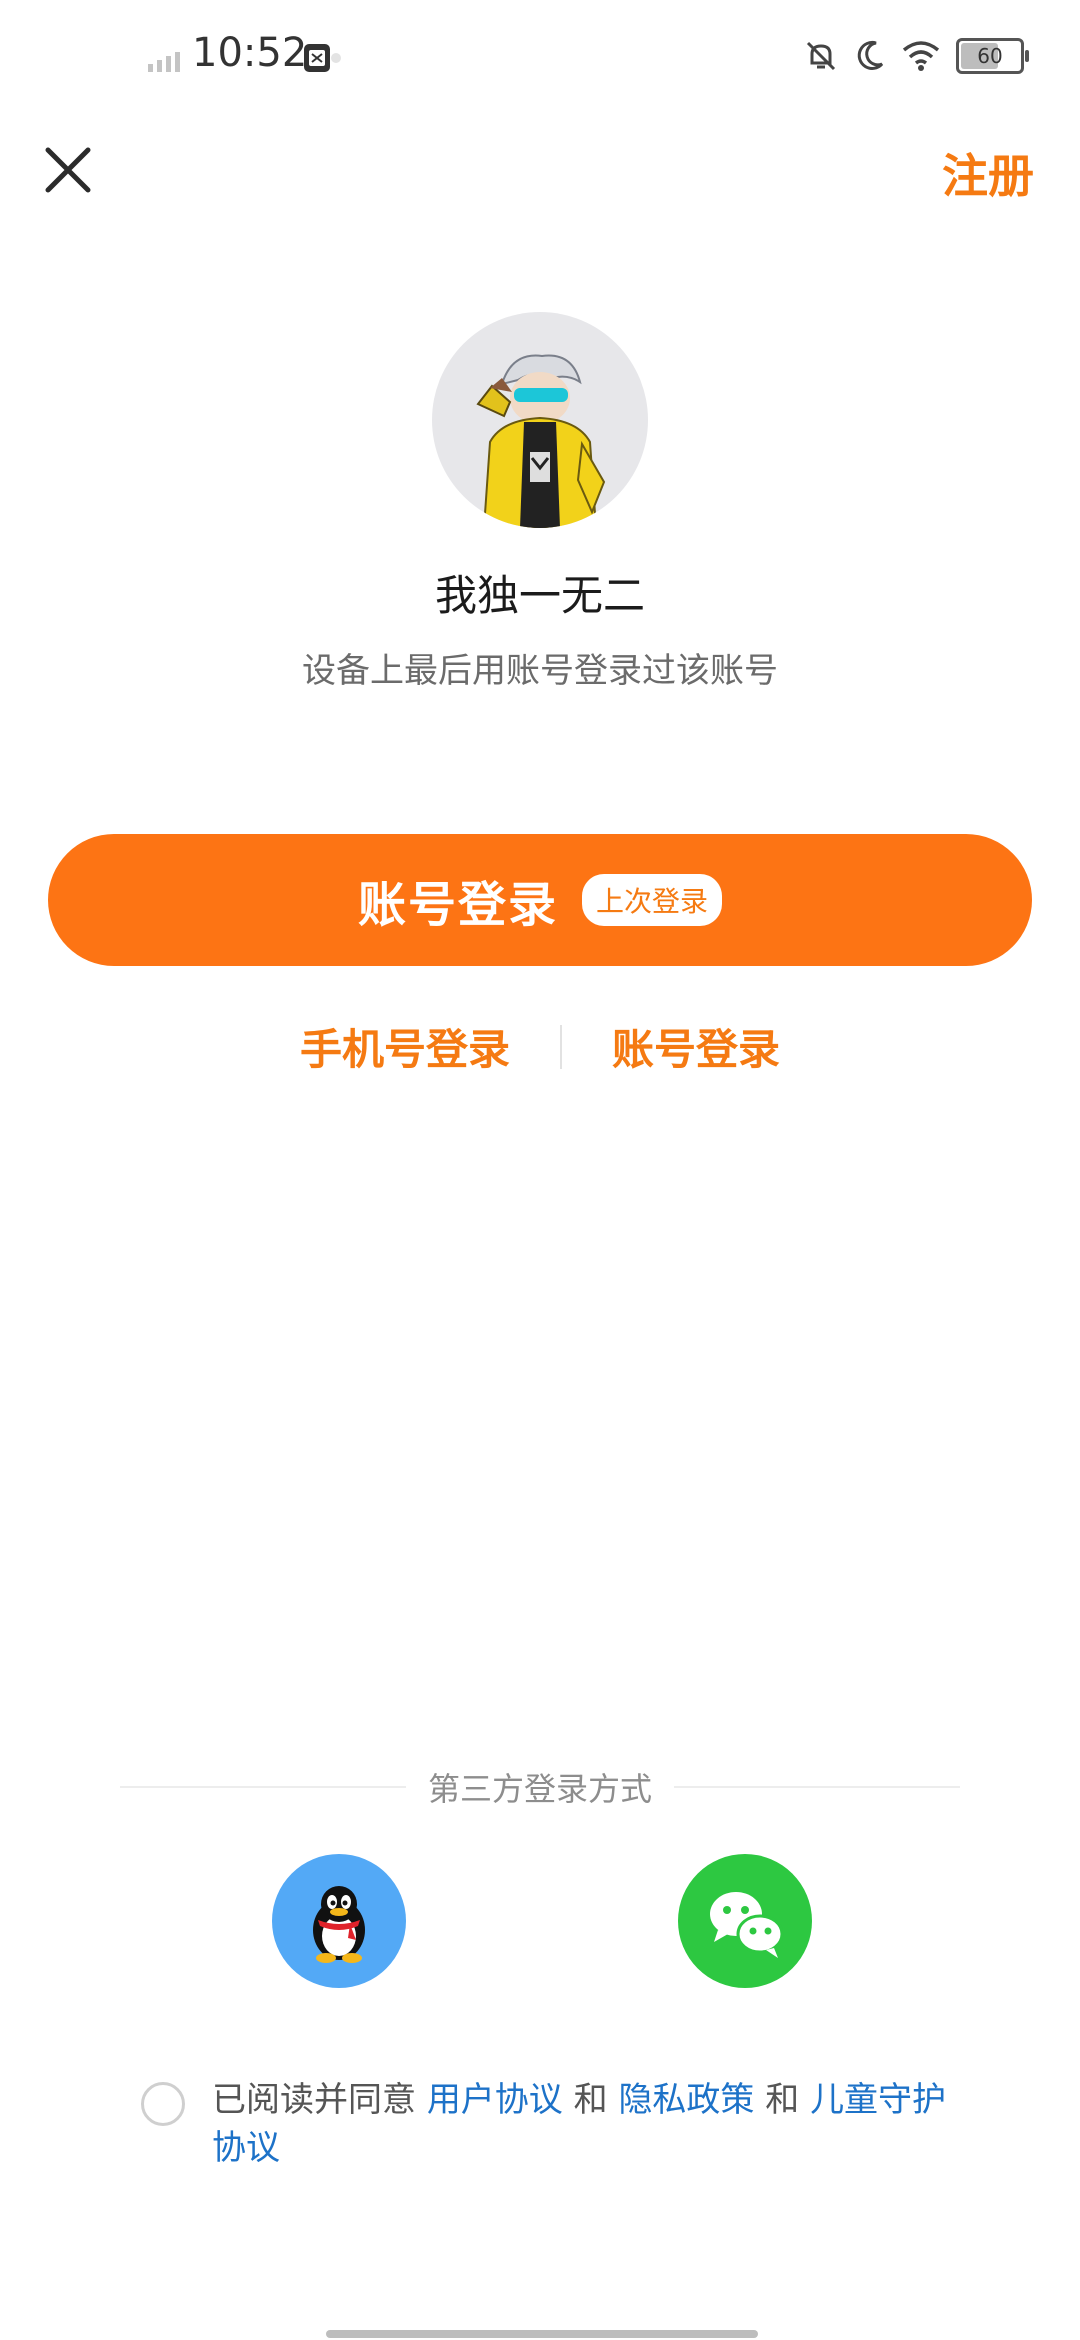 The image size is (1080, 2340). What do you see at coordinates (540, 671) in the screenshot?
I see `last-login-hint: 设备上最后用账号登录过该账号` at bounding box center [540, 671].